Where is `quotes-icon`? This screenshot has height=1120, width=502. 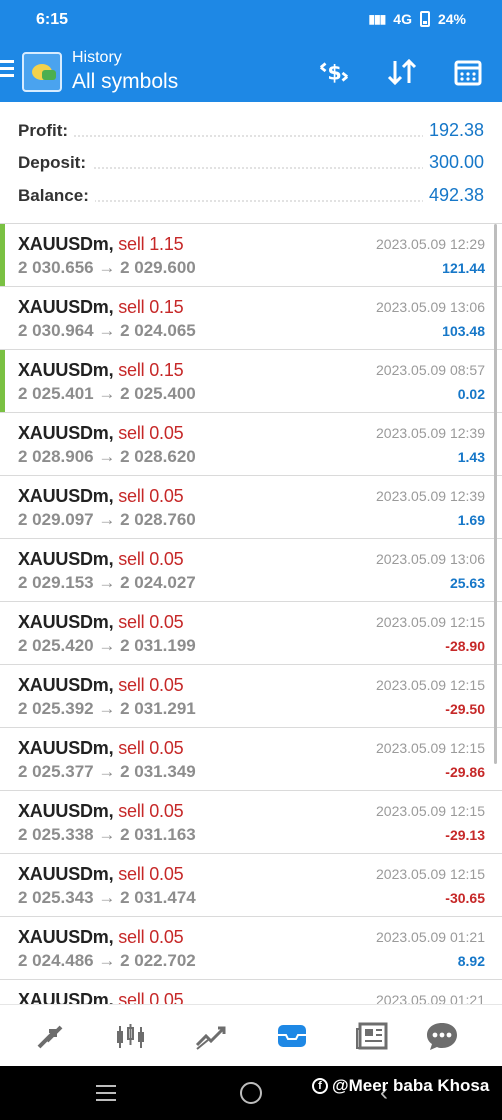
quotes-icon is located at coordinates (211, 1036).